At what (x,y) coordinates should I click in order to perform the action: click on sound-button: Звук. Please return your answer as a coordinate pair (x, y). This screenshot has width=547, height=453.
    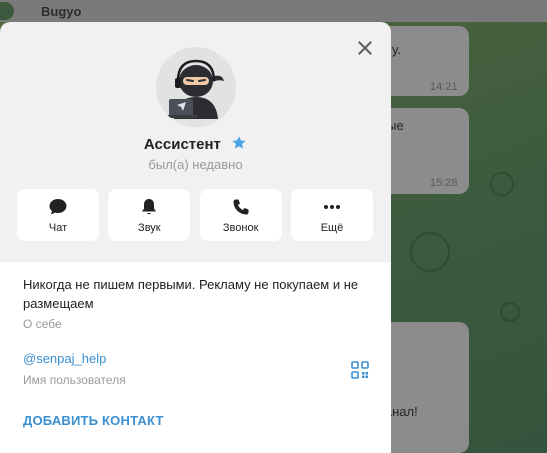
    Looking at the image, I should click on (149, 215).